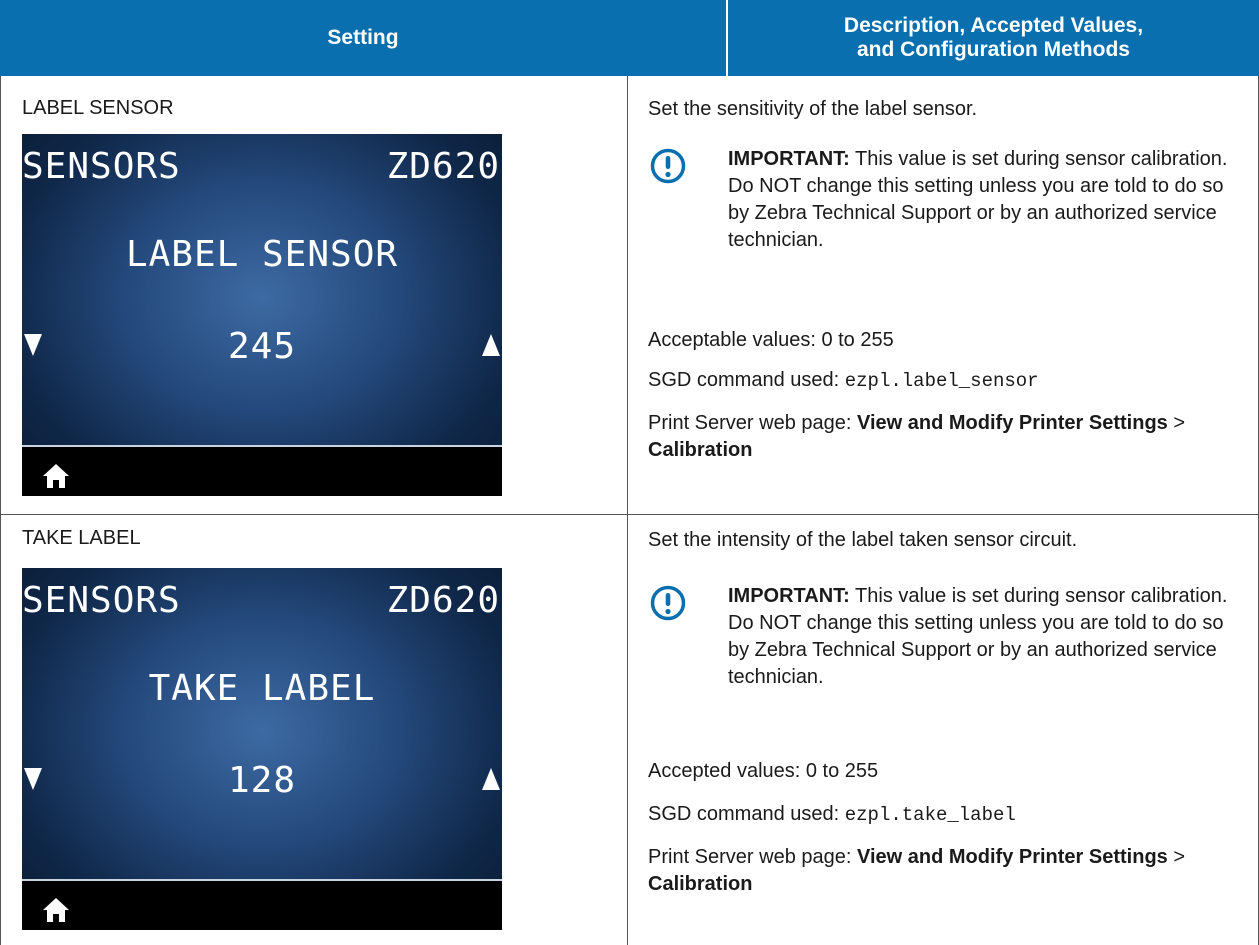 The height and width of the screenshot is (945, 1259). I want to click on setting-name-label-sensor: LABEL SENSOR, so click(98, 108).